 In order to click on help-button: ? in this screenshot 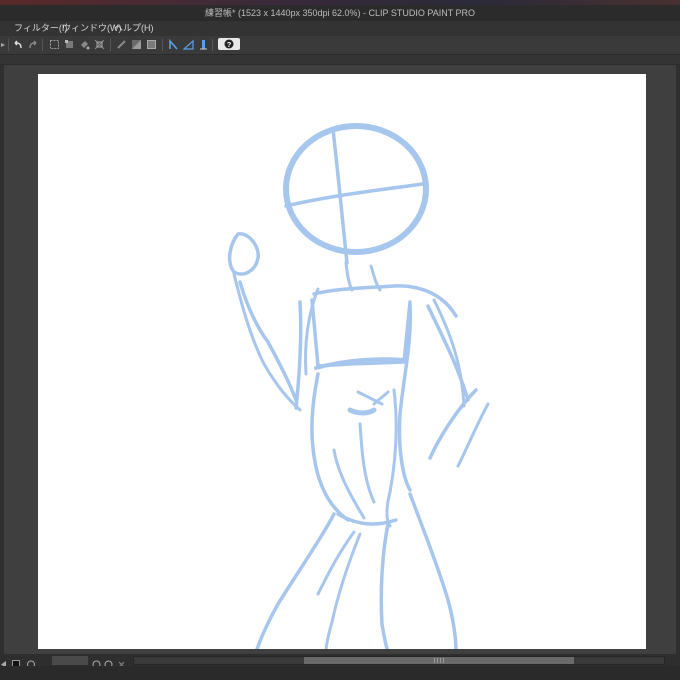, I will do `click(229, 44)`.